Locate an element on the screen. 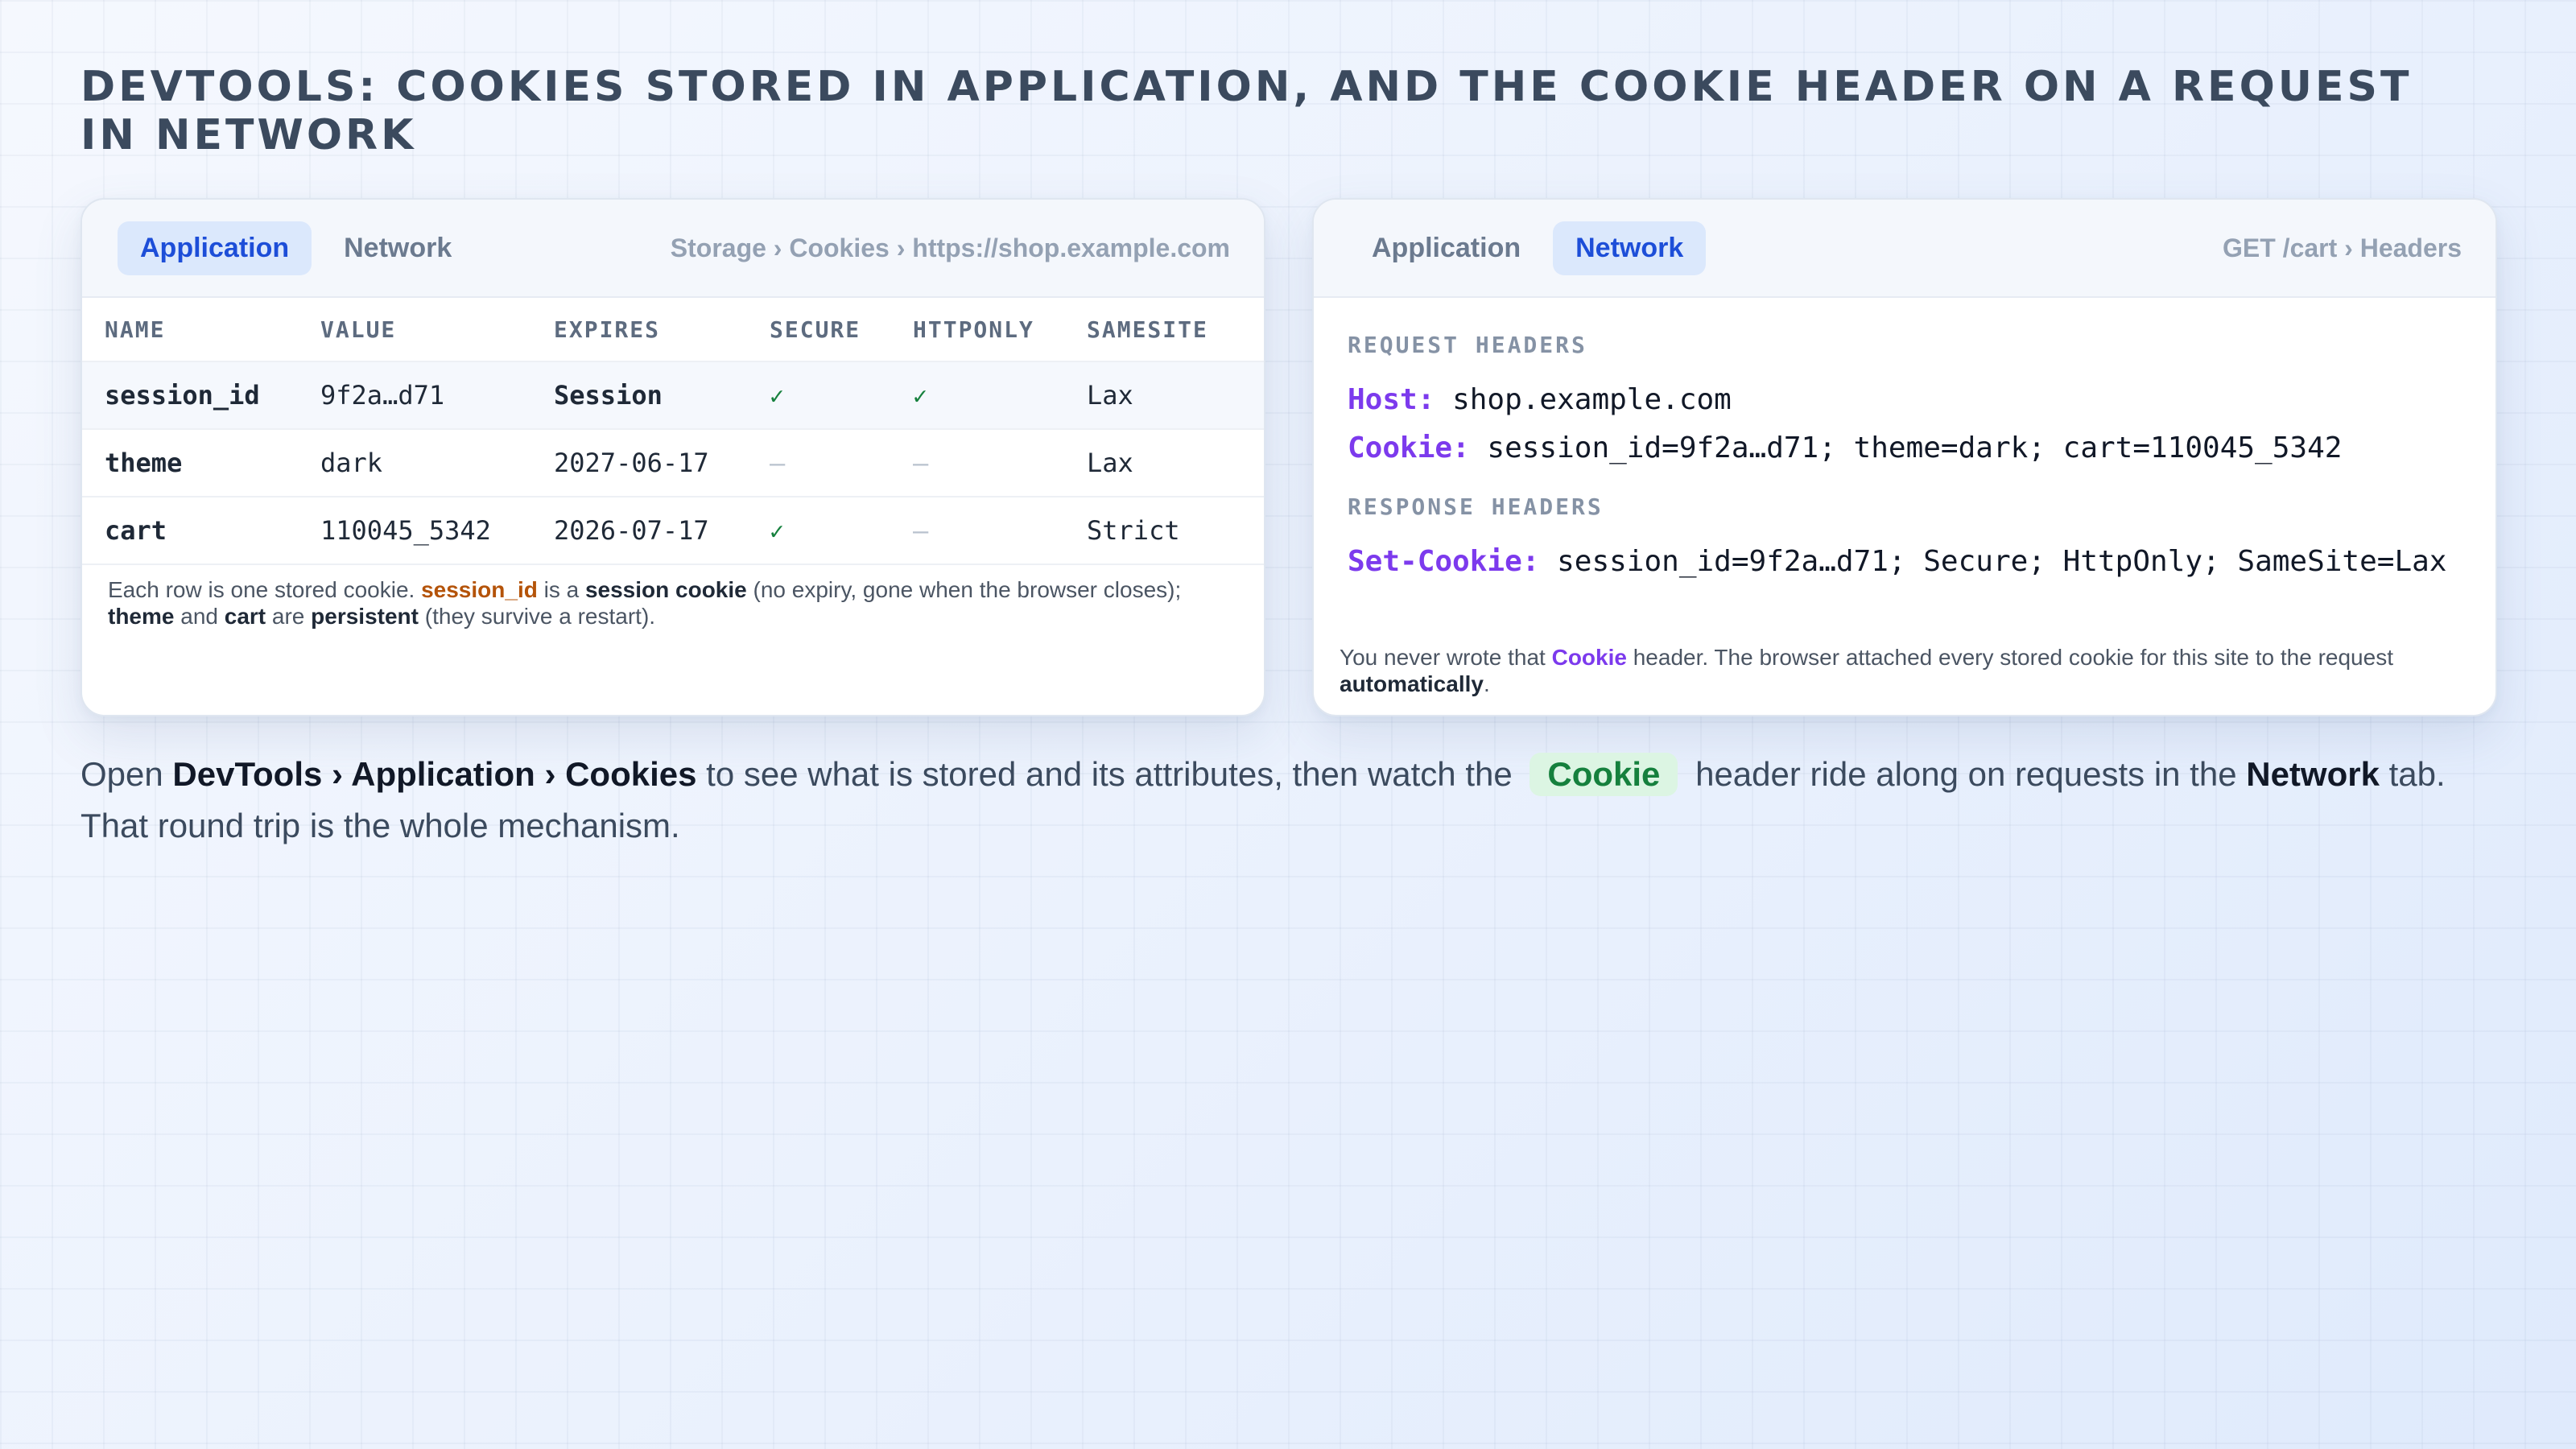  cookie-httponly: ✓ is located at coordinates (977, 395).